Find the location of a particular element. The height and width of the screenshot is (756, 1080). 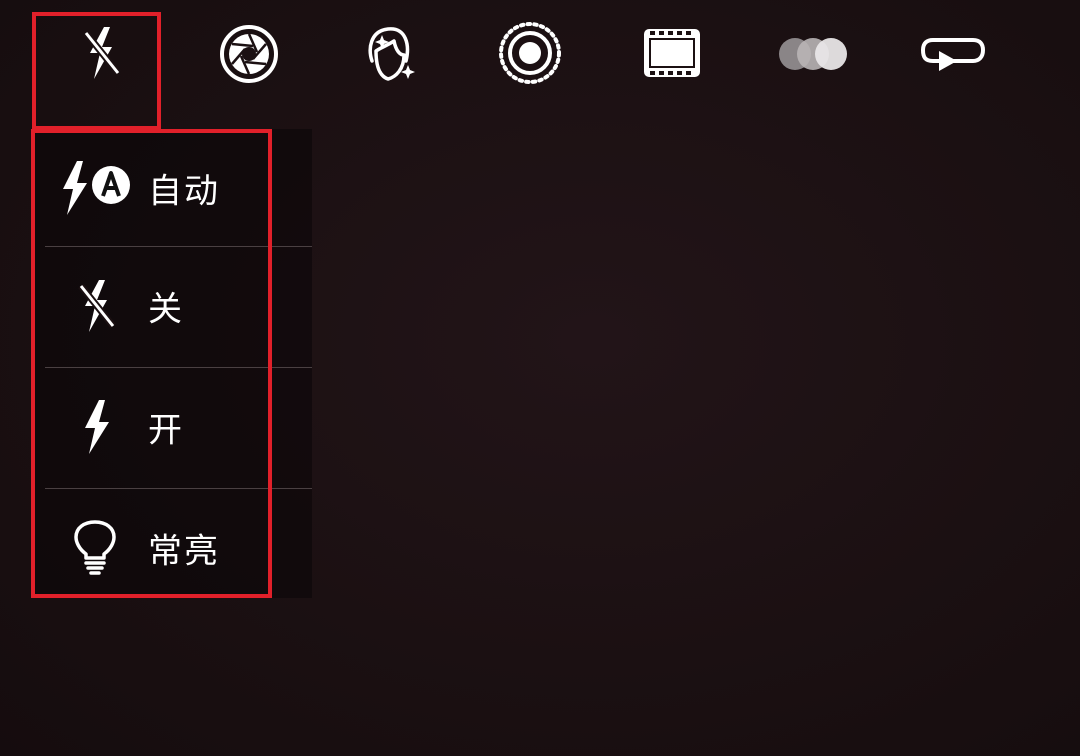

beauty-face-icon is located at coordinates (391, 54).